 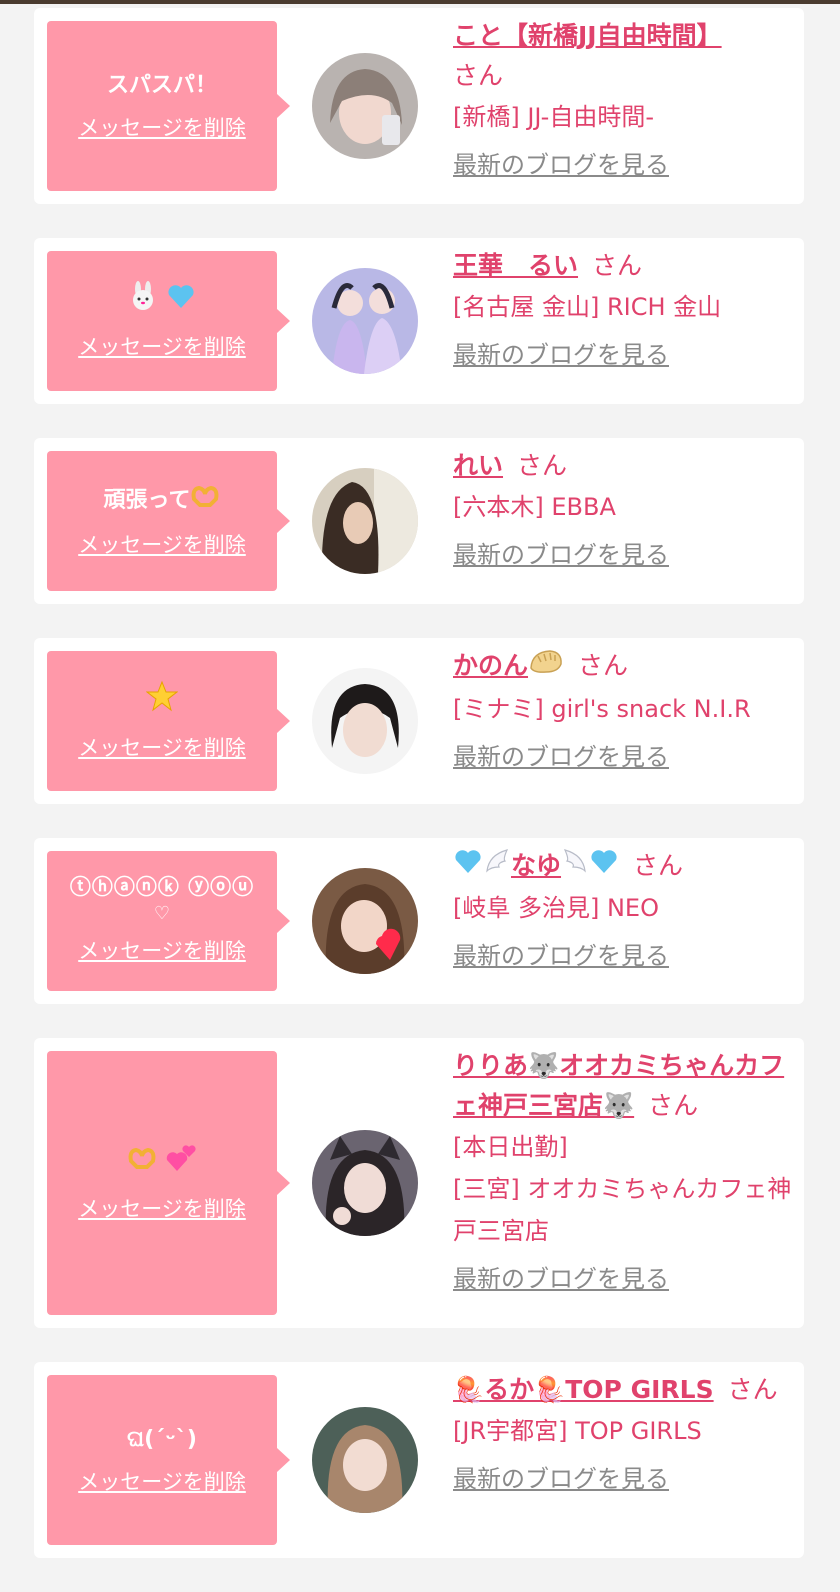 What do you see at coordinates (622, 1210) in the screenshot?
I see `shop-line: [三宮] オオカミちゃんカフェ神戸三宮店` at bounding box center [622, 1210].